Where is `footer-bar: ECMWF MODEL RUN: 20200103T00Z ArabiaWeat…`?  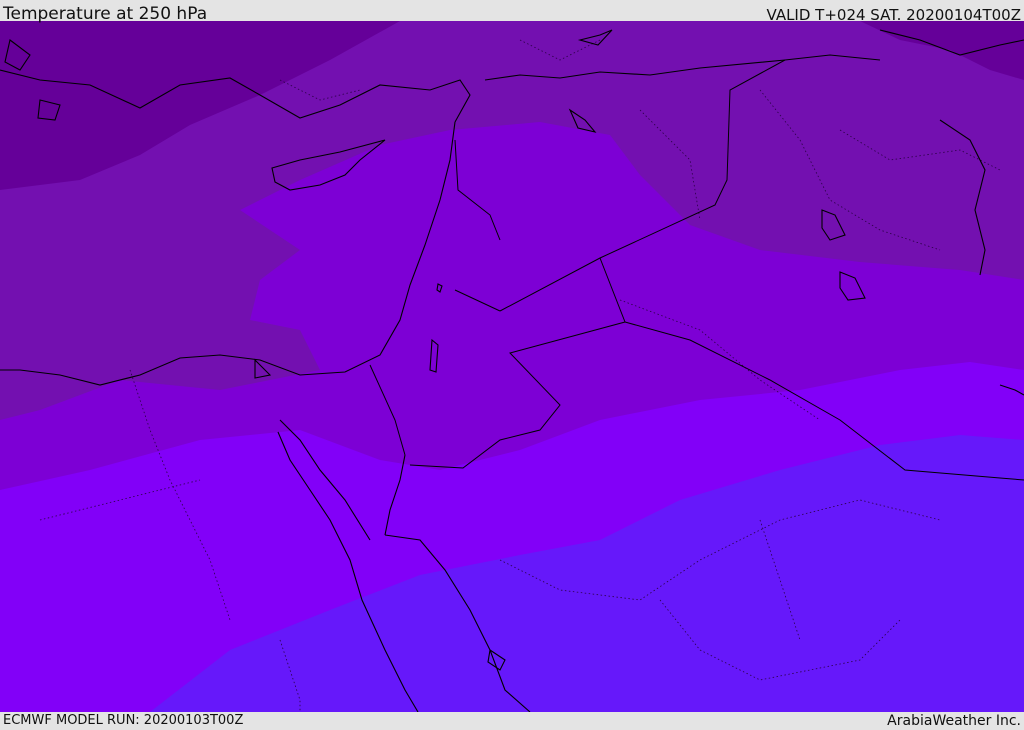 footer-bar: ECMWF MODEL RUN: 20200103T00Z ArabiaWeat… is located at coordinates (512, 720).